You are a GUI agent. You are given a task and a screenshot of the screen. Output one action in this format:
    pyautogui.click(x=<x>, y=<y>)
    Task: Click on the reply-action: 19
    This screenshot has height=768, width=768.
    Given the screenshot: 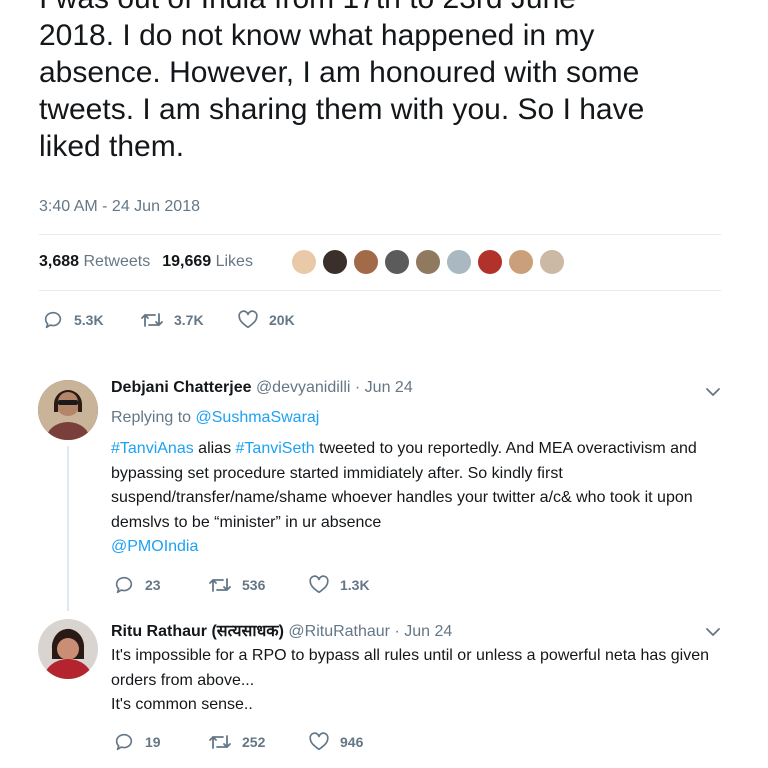 What is the action you would take?
    pyautogui.click(x=137, y=742)
    